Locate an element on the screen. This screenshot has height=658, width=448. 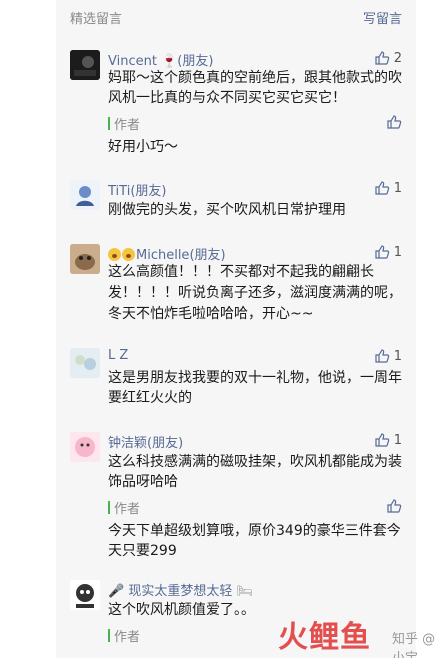
comment-text: 刚做完的头发，买个吹风机日常护理用 is located at coordinates (227, 210).